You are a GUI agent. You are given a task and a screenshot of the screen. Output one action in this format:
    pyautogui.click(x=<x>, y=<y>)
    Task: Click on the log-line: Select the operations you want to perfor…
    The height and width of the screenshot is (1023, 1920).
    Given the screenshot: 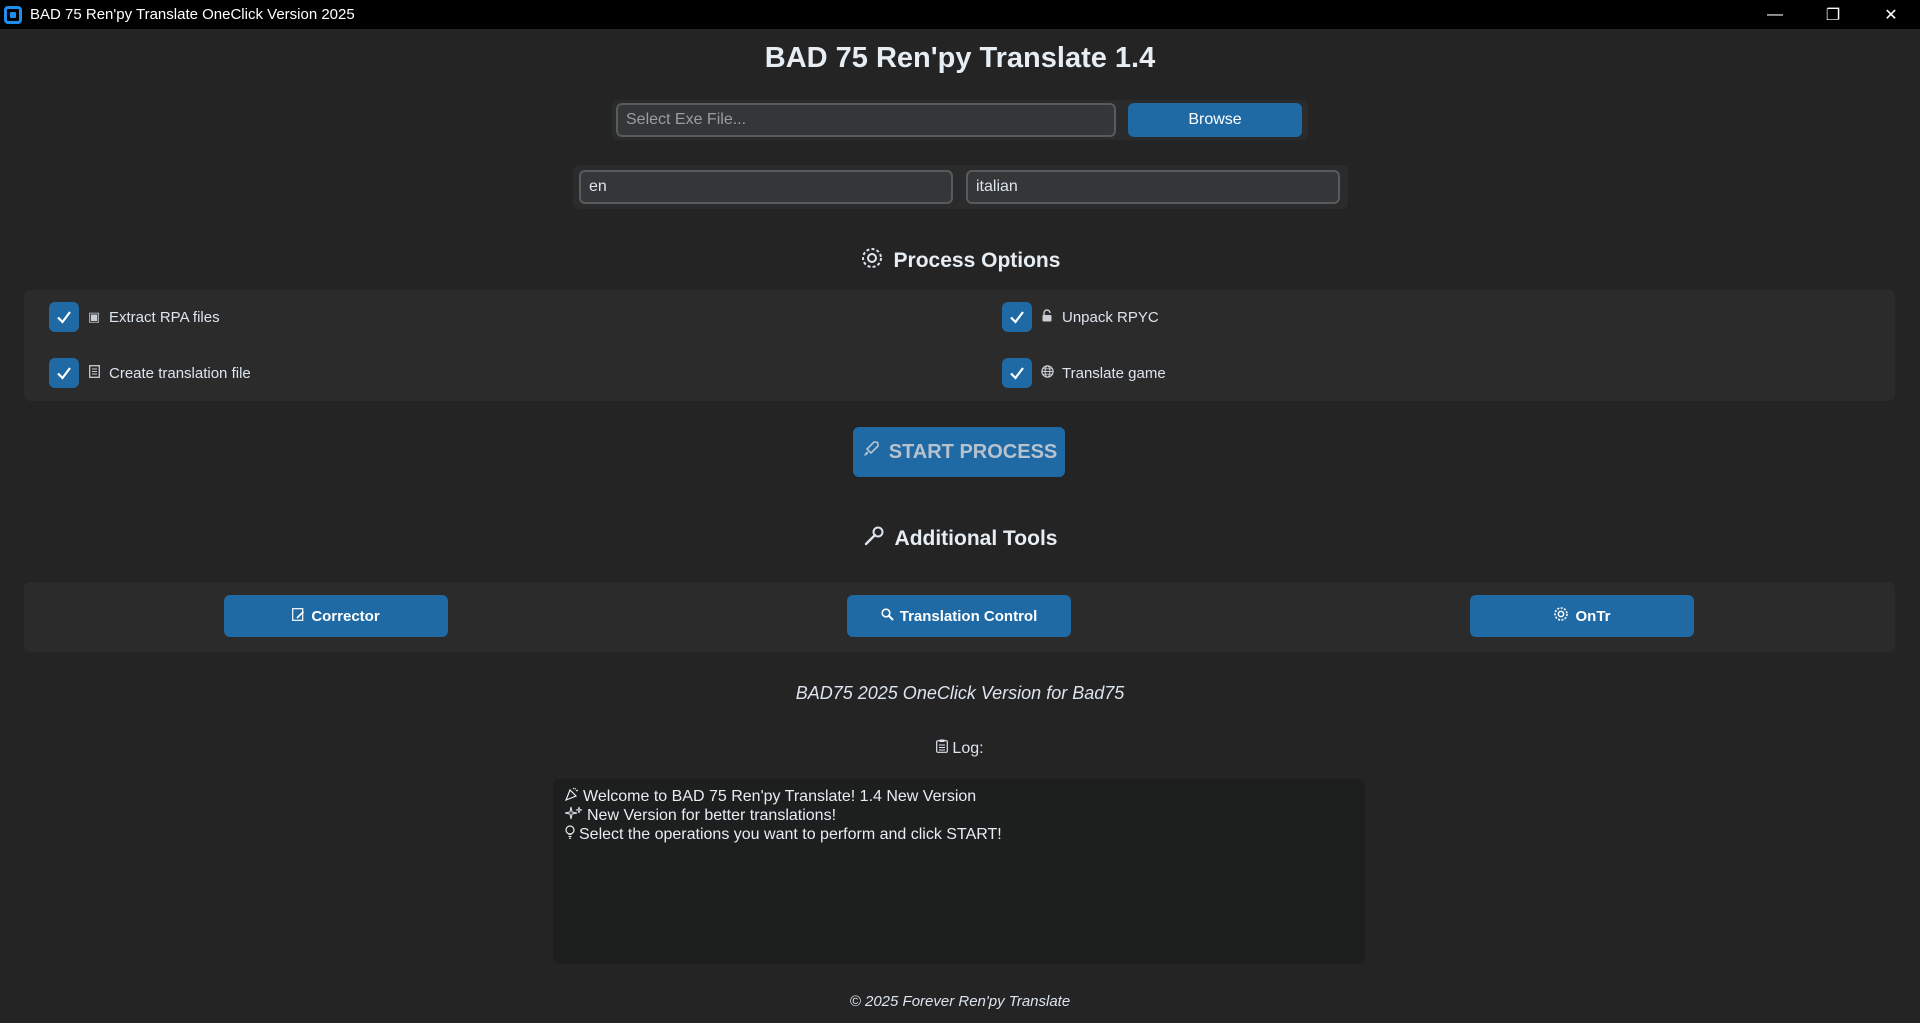 What is the action you would take?
    pyautogui.click(x=959, y=834)
    